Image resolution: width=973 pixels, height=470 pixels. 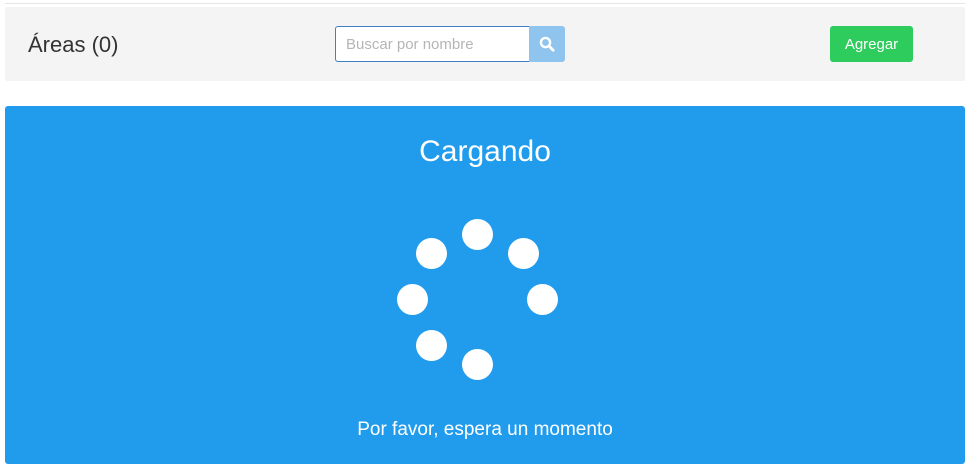 What do you see at coordinates (485, 299) in the screenshot?
I see `loading-spinner-icon` at bounding box center [485, 299].